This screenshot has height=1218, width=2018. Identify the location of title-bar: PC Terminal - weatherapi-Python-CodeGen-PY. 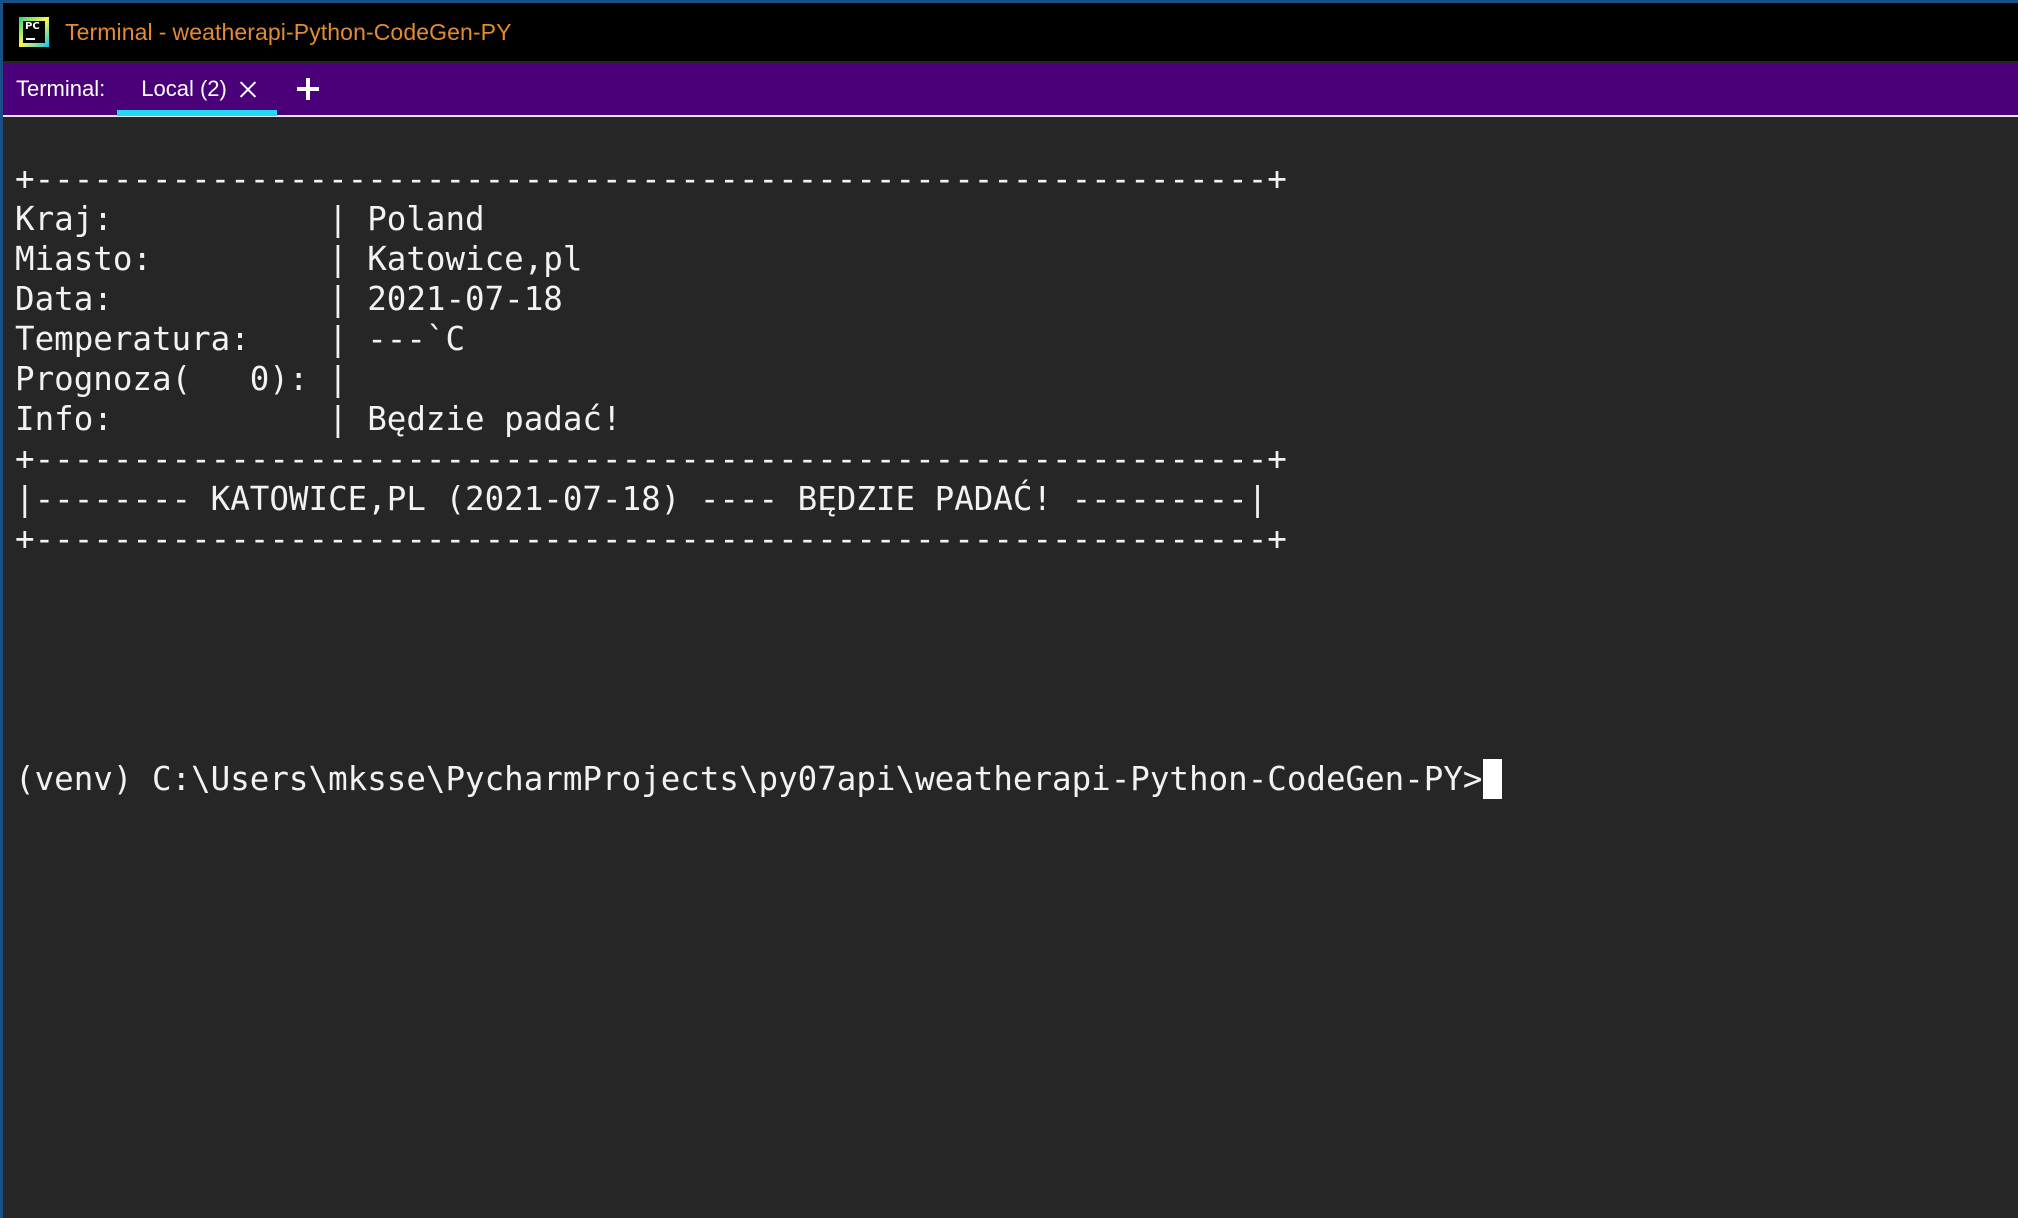
(1010, 32).